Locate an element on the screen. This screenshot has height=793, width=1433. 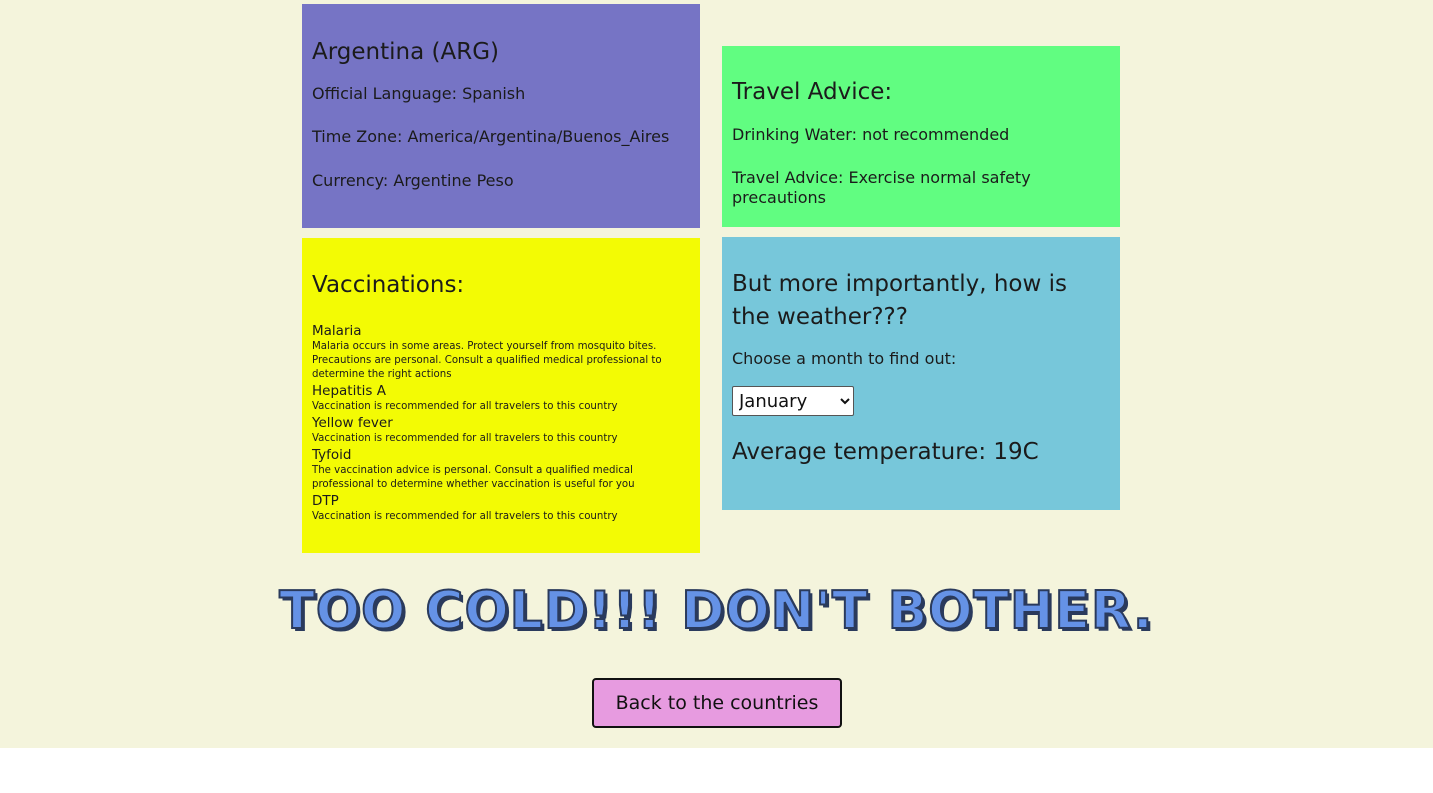
vaccination-name: Hepatitis A is located at coordinates (349, 391).